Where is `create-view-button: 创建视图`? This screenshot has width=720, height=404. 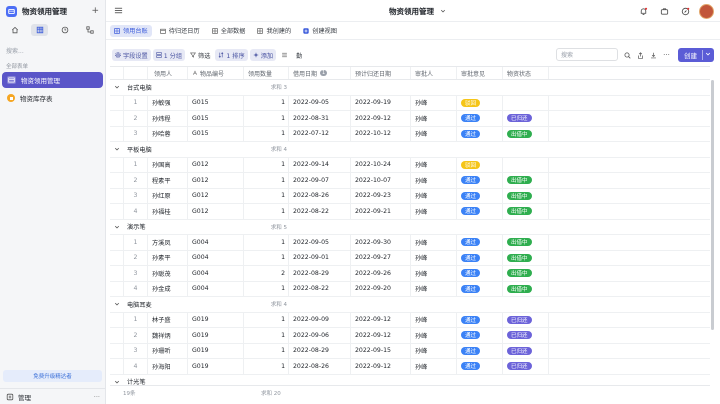 create-view-button: 创建视图 is located at coordinates (320, 31).